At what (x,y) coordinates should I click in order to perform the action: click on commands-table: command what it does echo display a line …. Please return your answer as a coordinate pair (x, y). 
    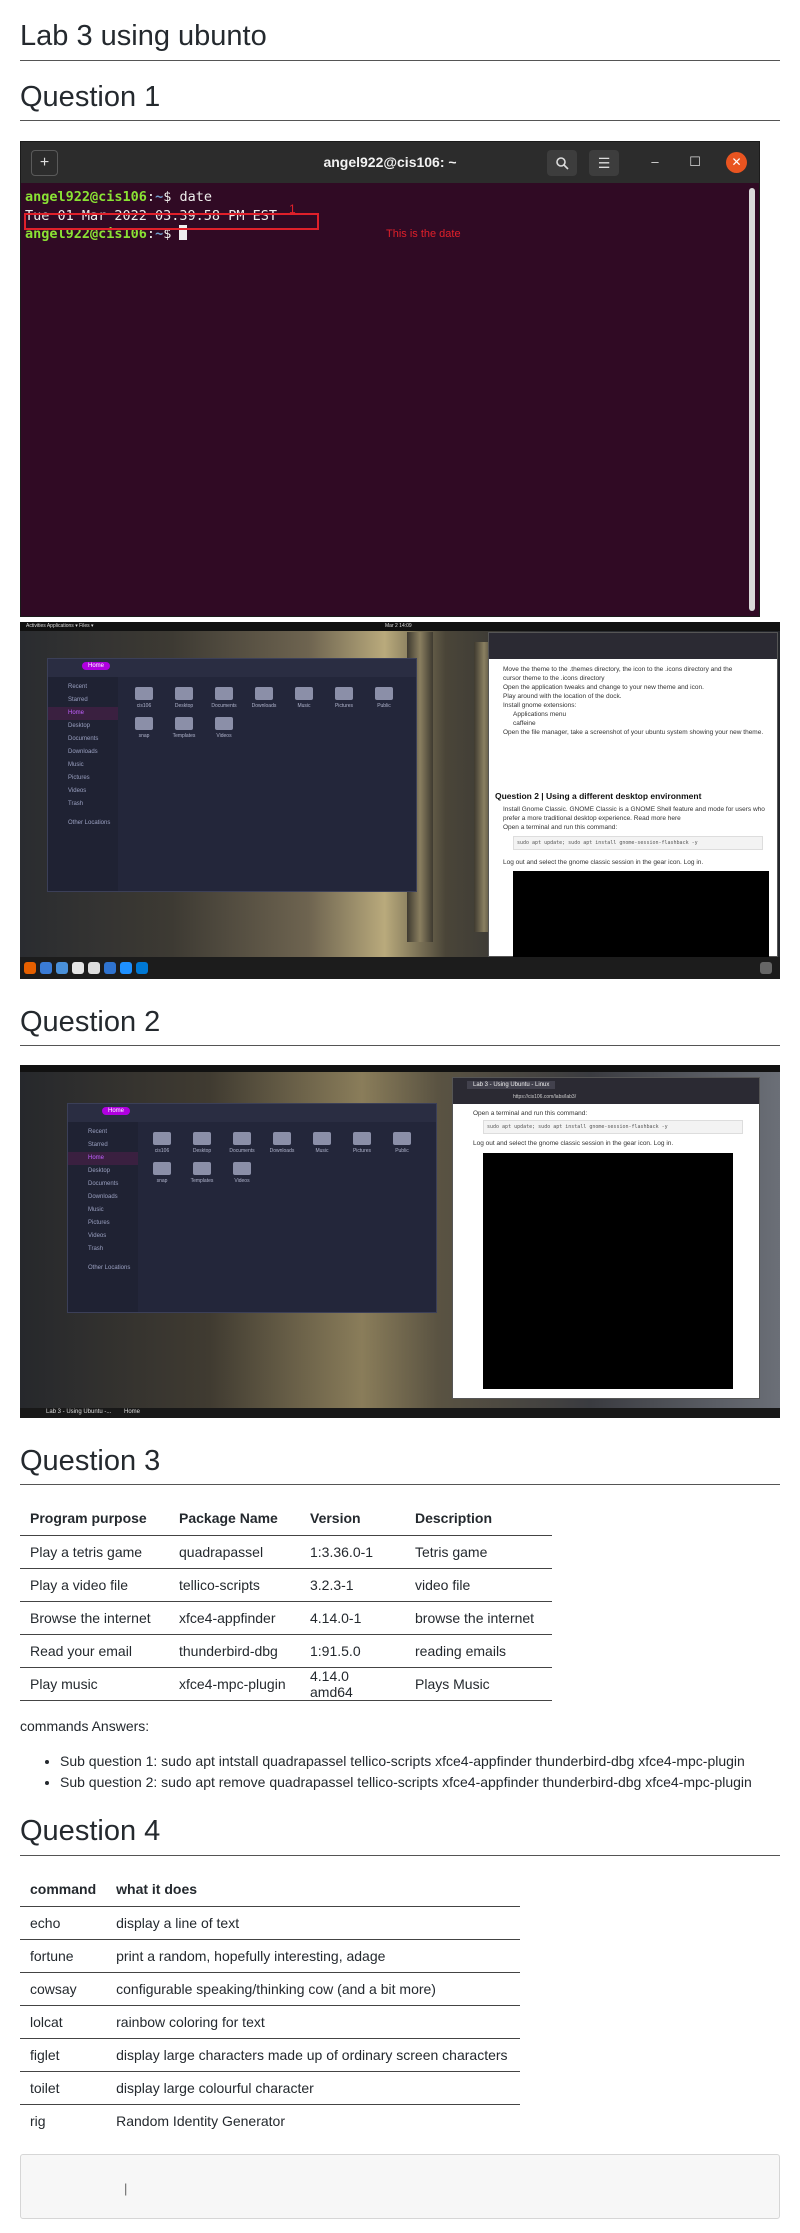
    Looking at the image, I should click on (270, 2005).